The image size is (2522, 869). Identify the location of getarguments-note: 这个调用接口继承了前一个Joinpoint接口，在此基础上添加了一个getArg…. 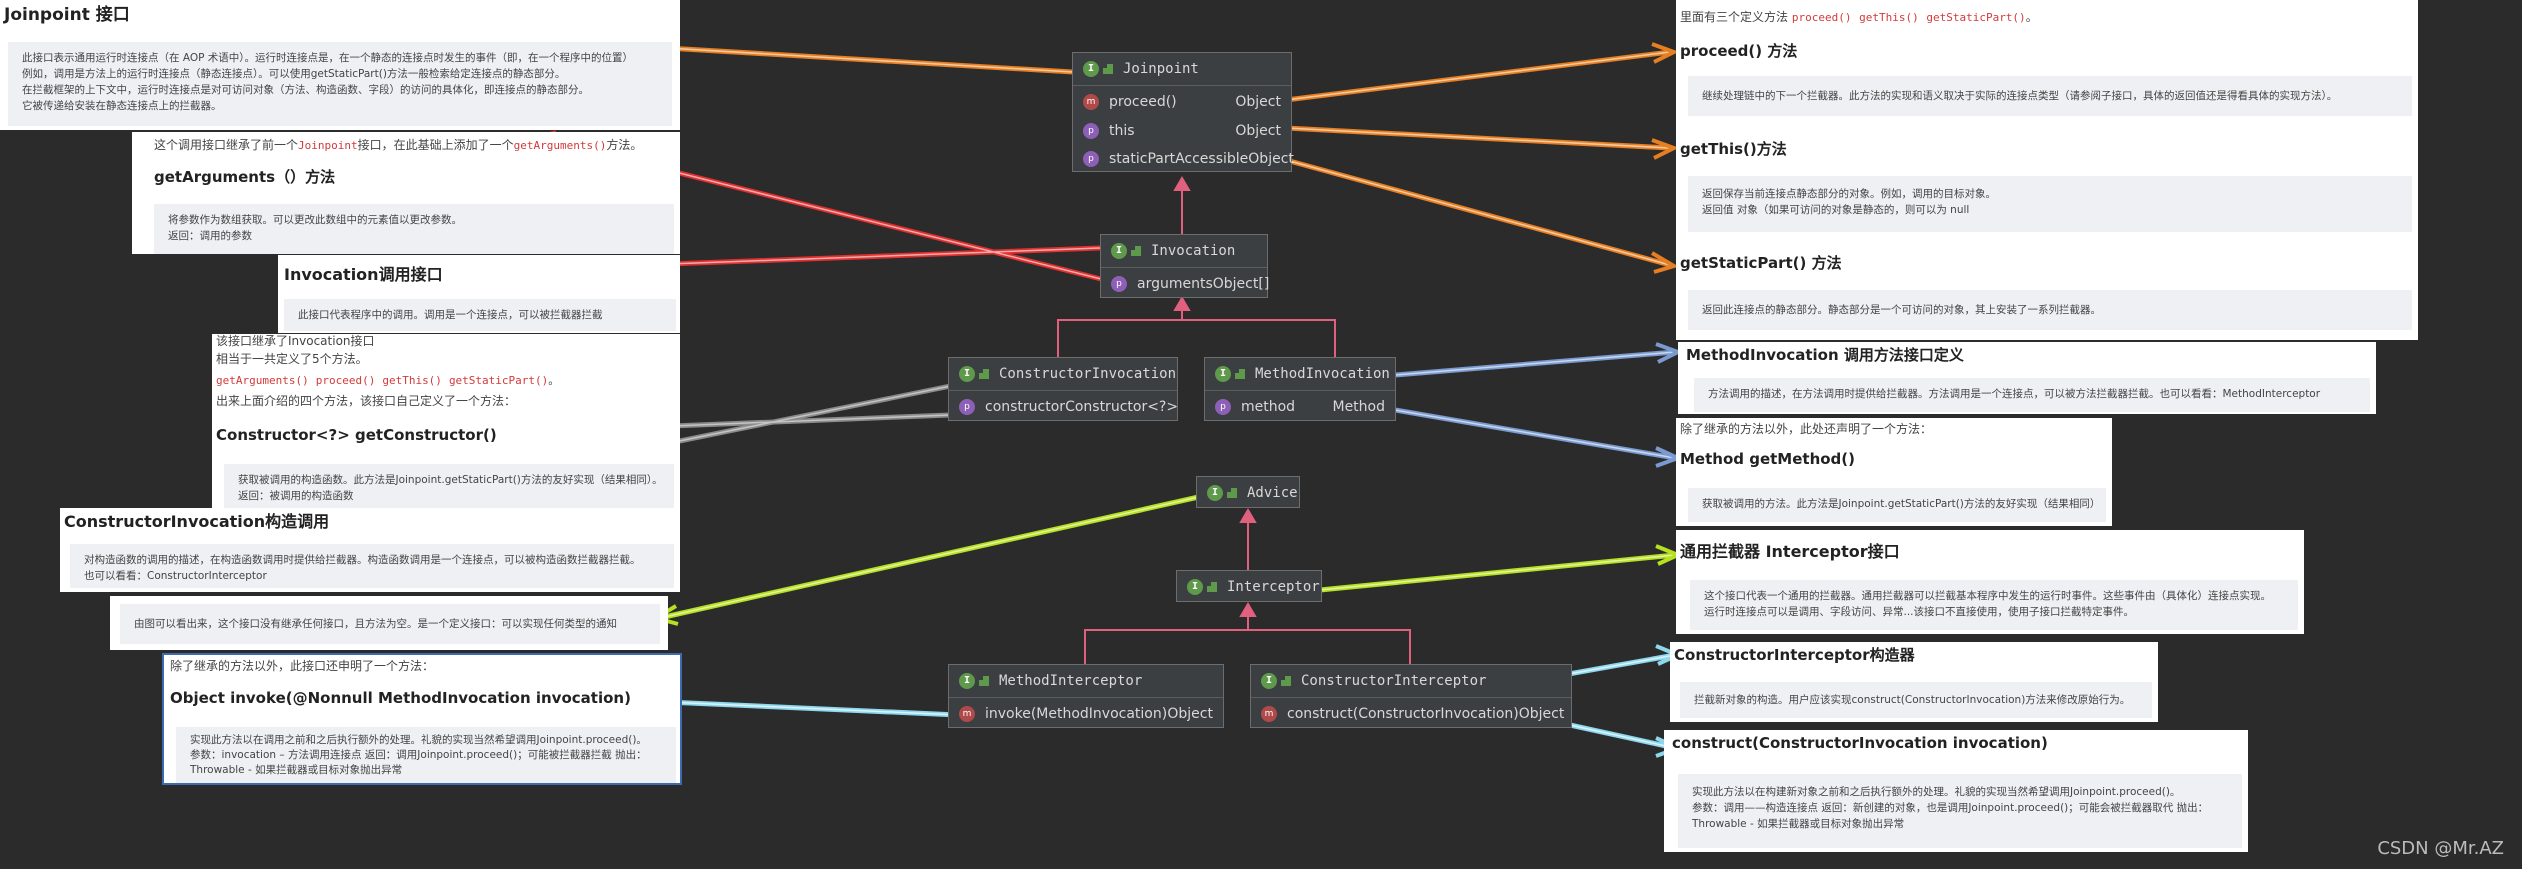
(406, 193).